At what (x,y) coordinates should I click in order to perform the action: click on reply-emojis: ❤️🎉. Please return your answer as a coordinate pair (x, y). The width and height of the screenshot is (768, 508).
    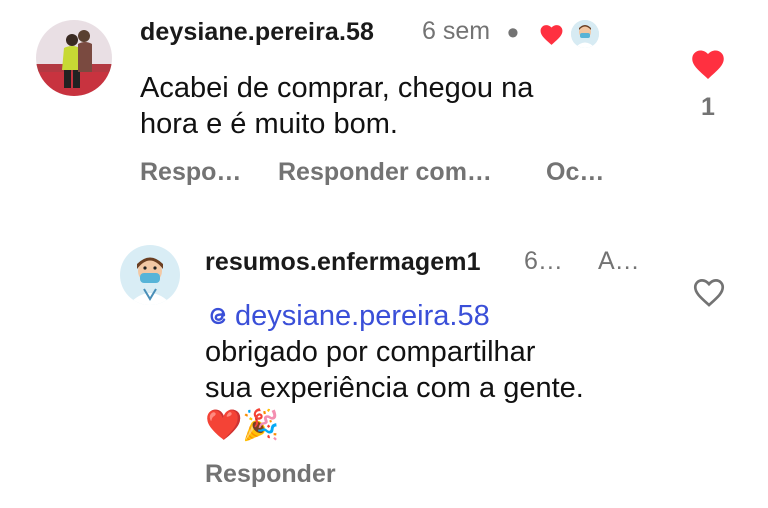
    Looking at the image, I should click on (242, 425).